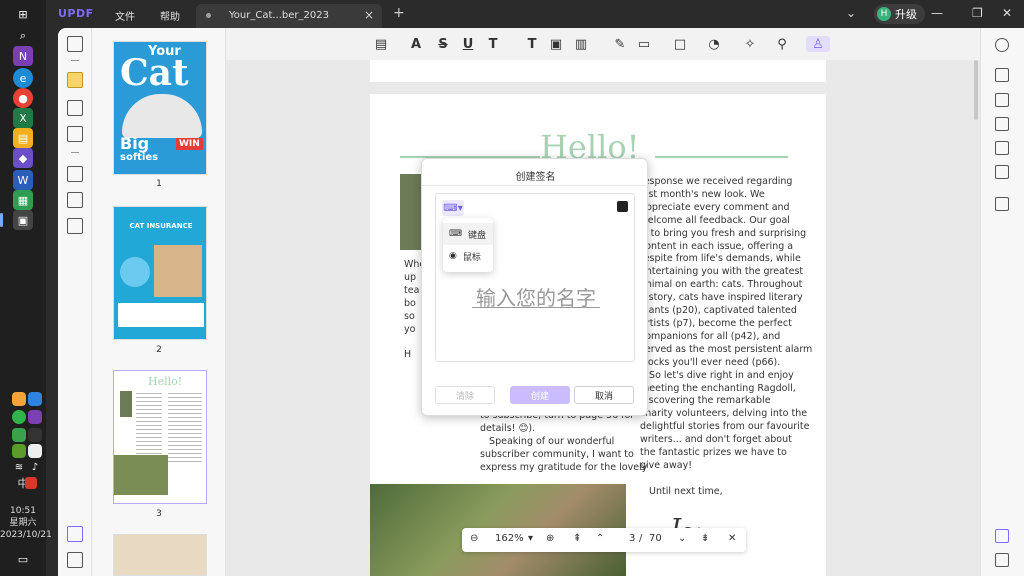  Describe the element at coordinates (75, 534) in the screenshot. I see `layers-icon` at that location.